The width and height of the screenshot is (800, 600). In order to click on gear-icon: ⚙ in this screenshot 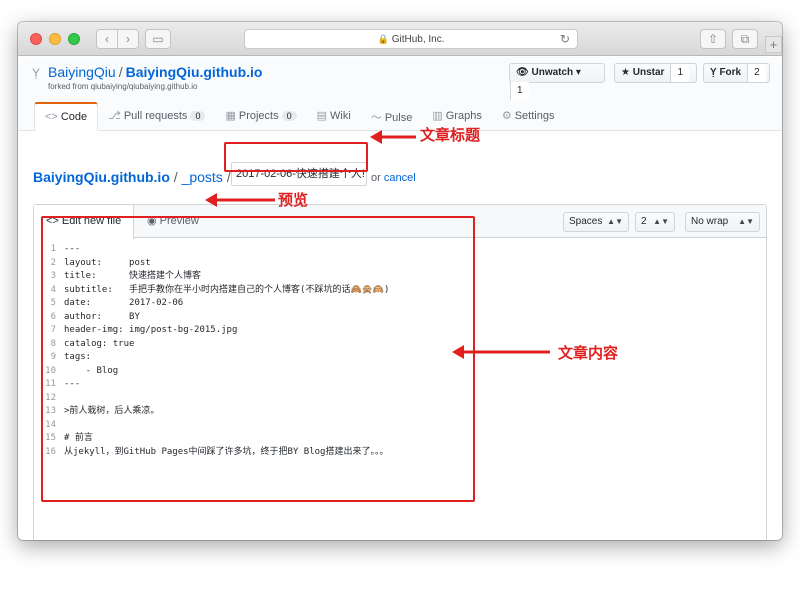, I will do `click(506, 116)`.